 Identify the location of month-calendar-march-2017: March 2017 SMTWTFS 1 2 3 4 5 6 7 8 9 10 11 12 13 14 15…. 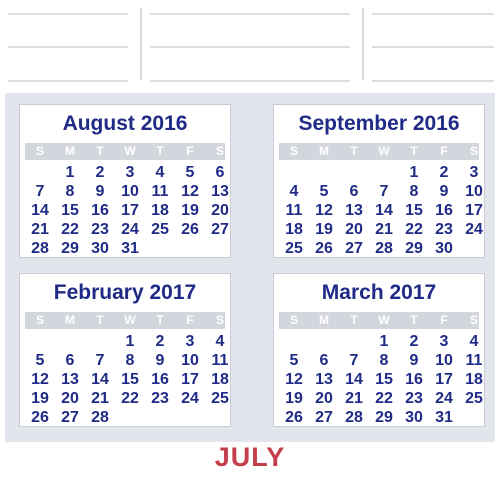
(379, 350).